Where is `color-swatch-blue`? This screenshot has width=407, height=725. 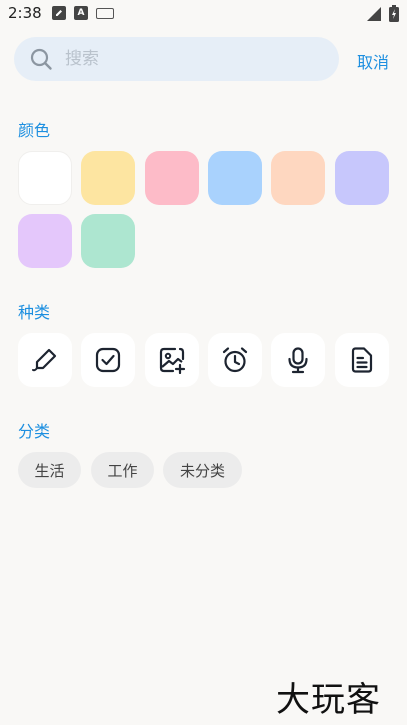
color-swatch-blue is located at coordinates (235, 178).